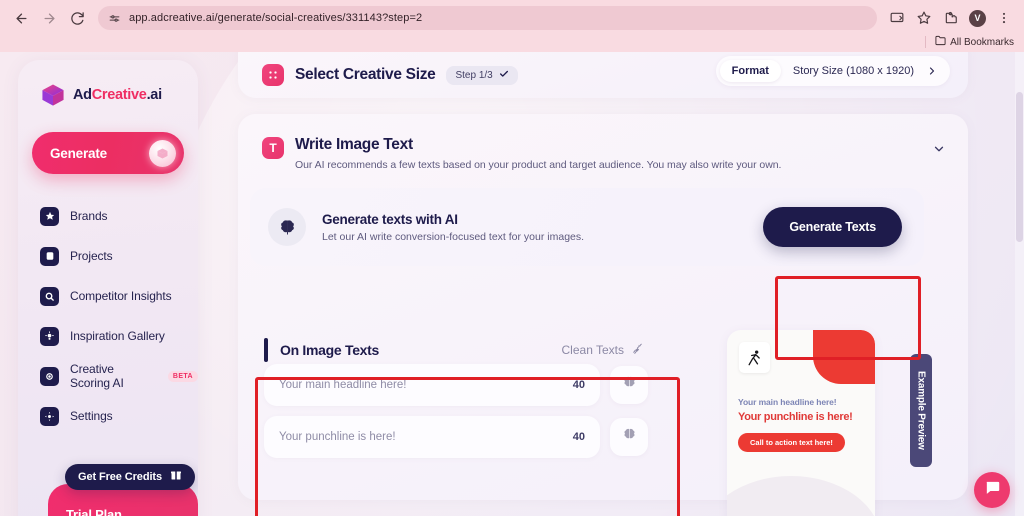  I want to click on format-value: Story Size (1080 x 1920), so click(853, 71).